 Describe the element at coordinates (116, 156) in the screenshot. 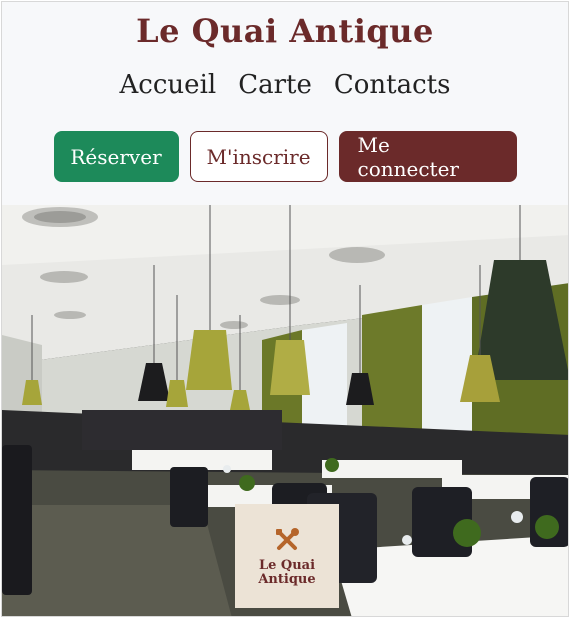

I see `reserve-button: Réserver` at that location.